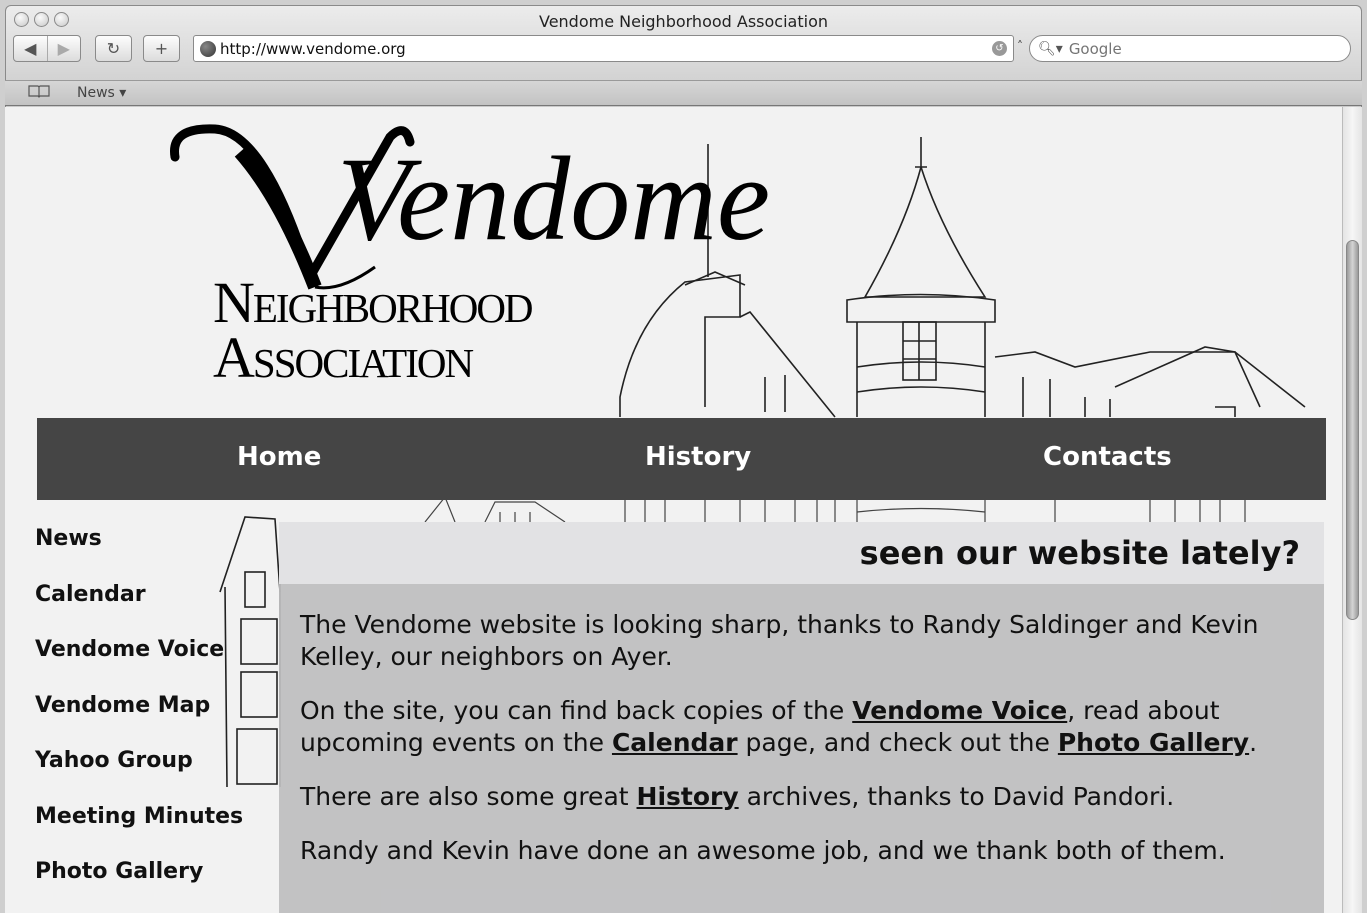  I want to click on nav-home: Home, so click(279, 457).